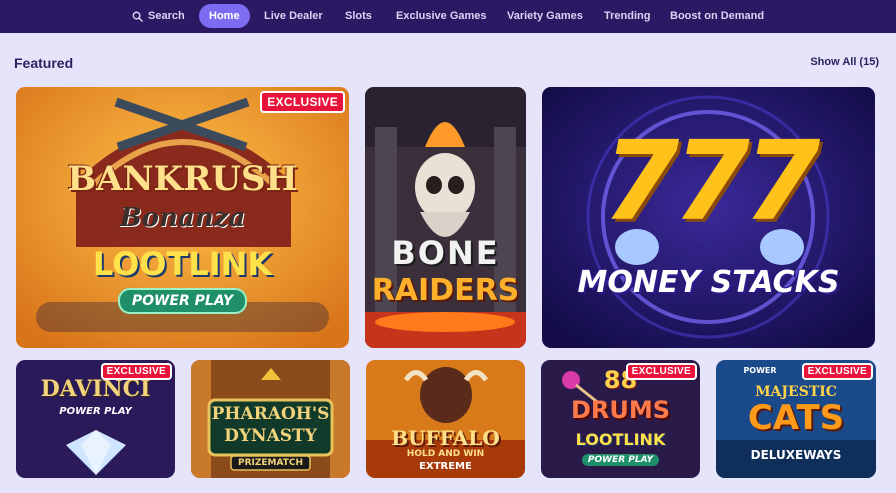 This screenshot has width=896, height=493. What do you see at coordinates (445, 253) in the screenshot?
I see `bone-raiders-title: BONE` at bounding box center [445, 253].